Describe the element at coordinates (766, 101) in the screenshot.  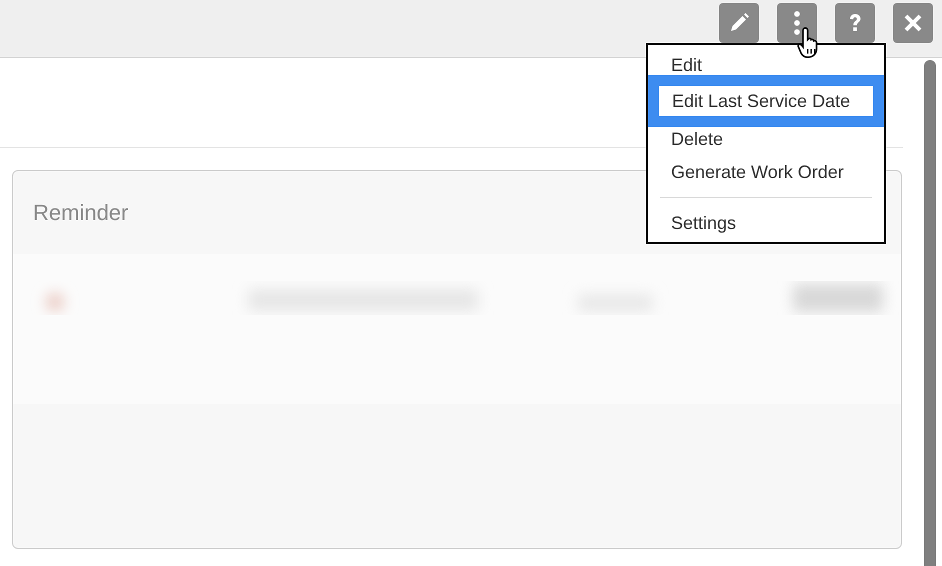
I see `menu-item: Edit Last Service Date` at that location.